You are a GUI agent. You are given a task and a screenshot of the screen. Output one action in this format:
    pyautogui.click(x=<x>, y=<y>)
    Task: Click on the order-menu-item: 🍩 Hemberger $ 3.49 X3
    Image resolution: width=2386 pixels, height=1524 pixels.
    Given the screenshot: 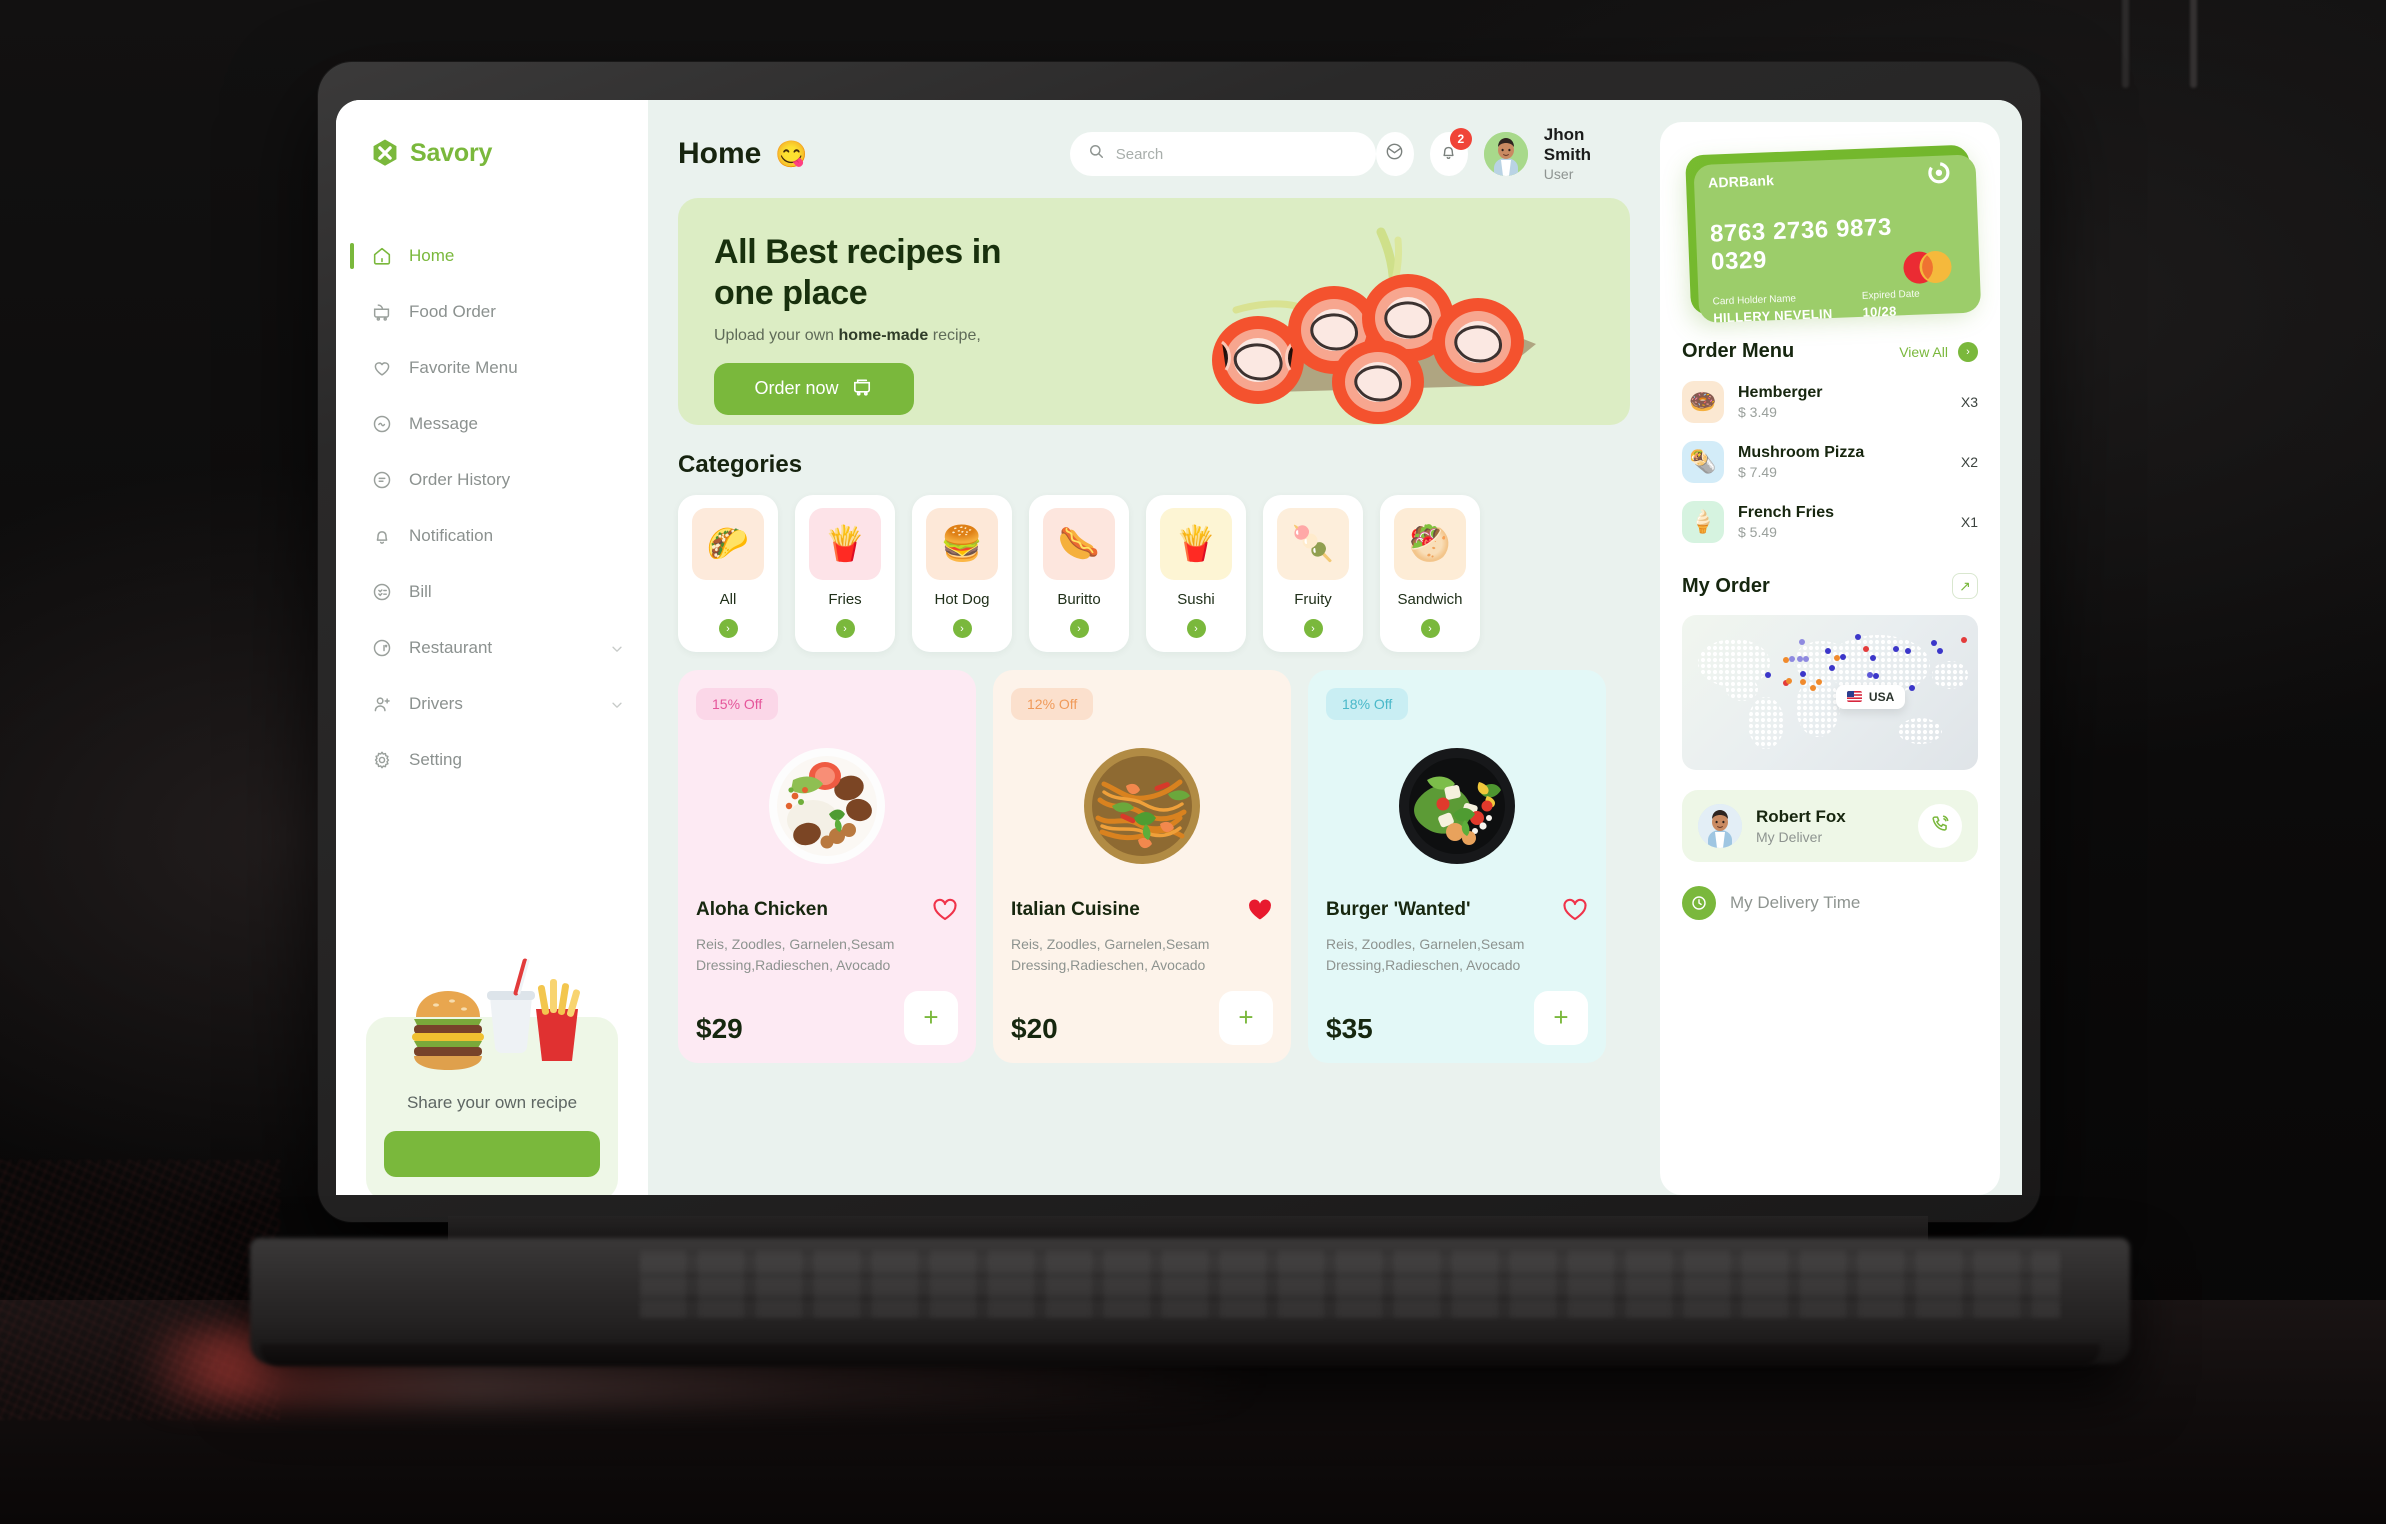 What is the action you would take?
    pyautogui.click(x=1830, y=402)
    